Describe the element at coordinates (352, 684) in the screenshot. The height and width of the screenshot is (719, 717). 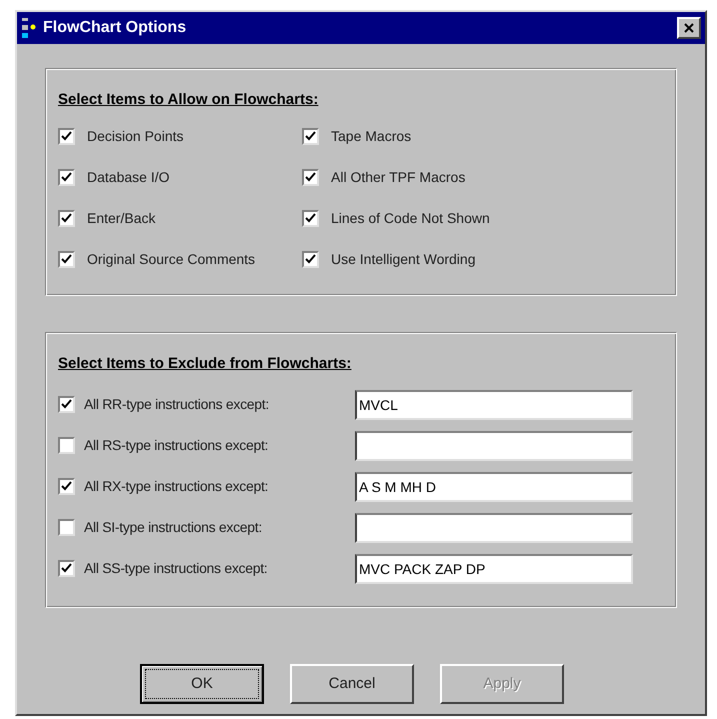
I see `dialog-button: Cancel` at that location.